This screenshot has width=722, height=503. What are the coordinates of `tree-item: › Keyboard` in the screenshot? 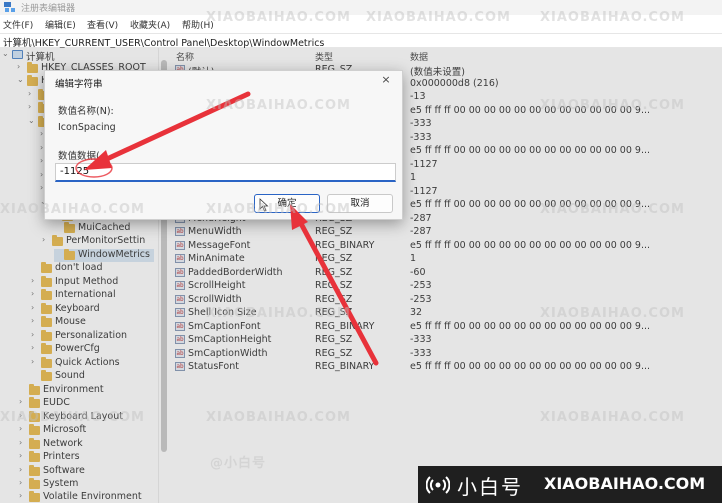 It's located at (94, 309).